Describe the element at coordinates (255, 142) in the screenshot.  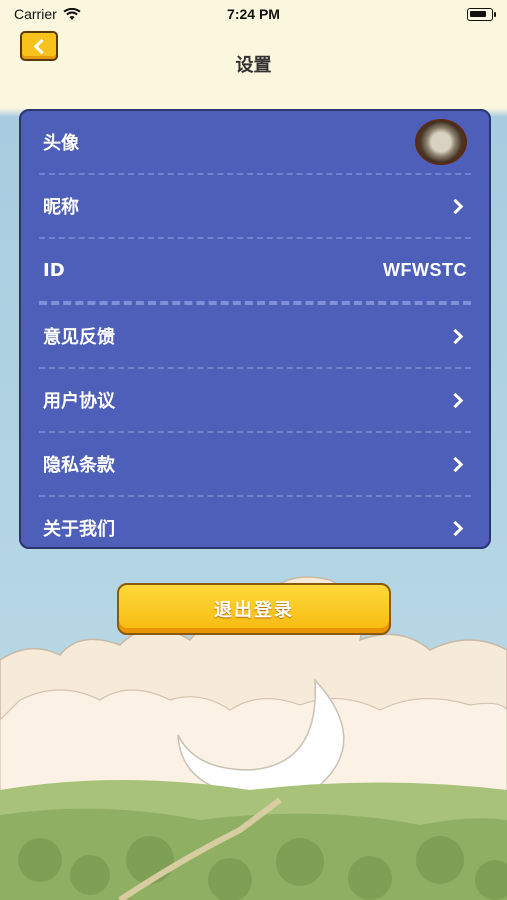
I see `row-avatar: 头像` at that location.